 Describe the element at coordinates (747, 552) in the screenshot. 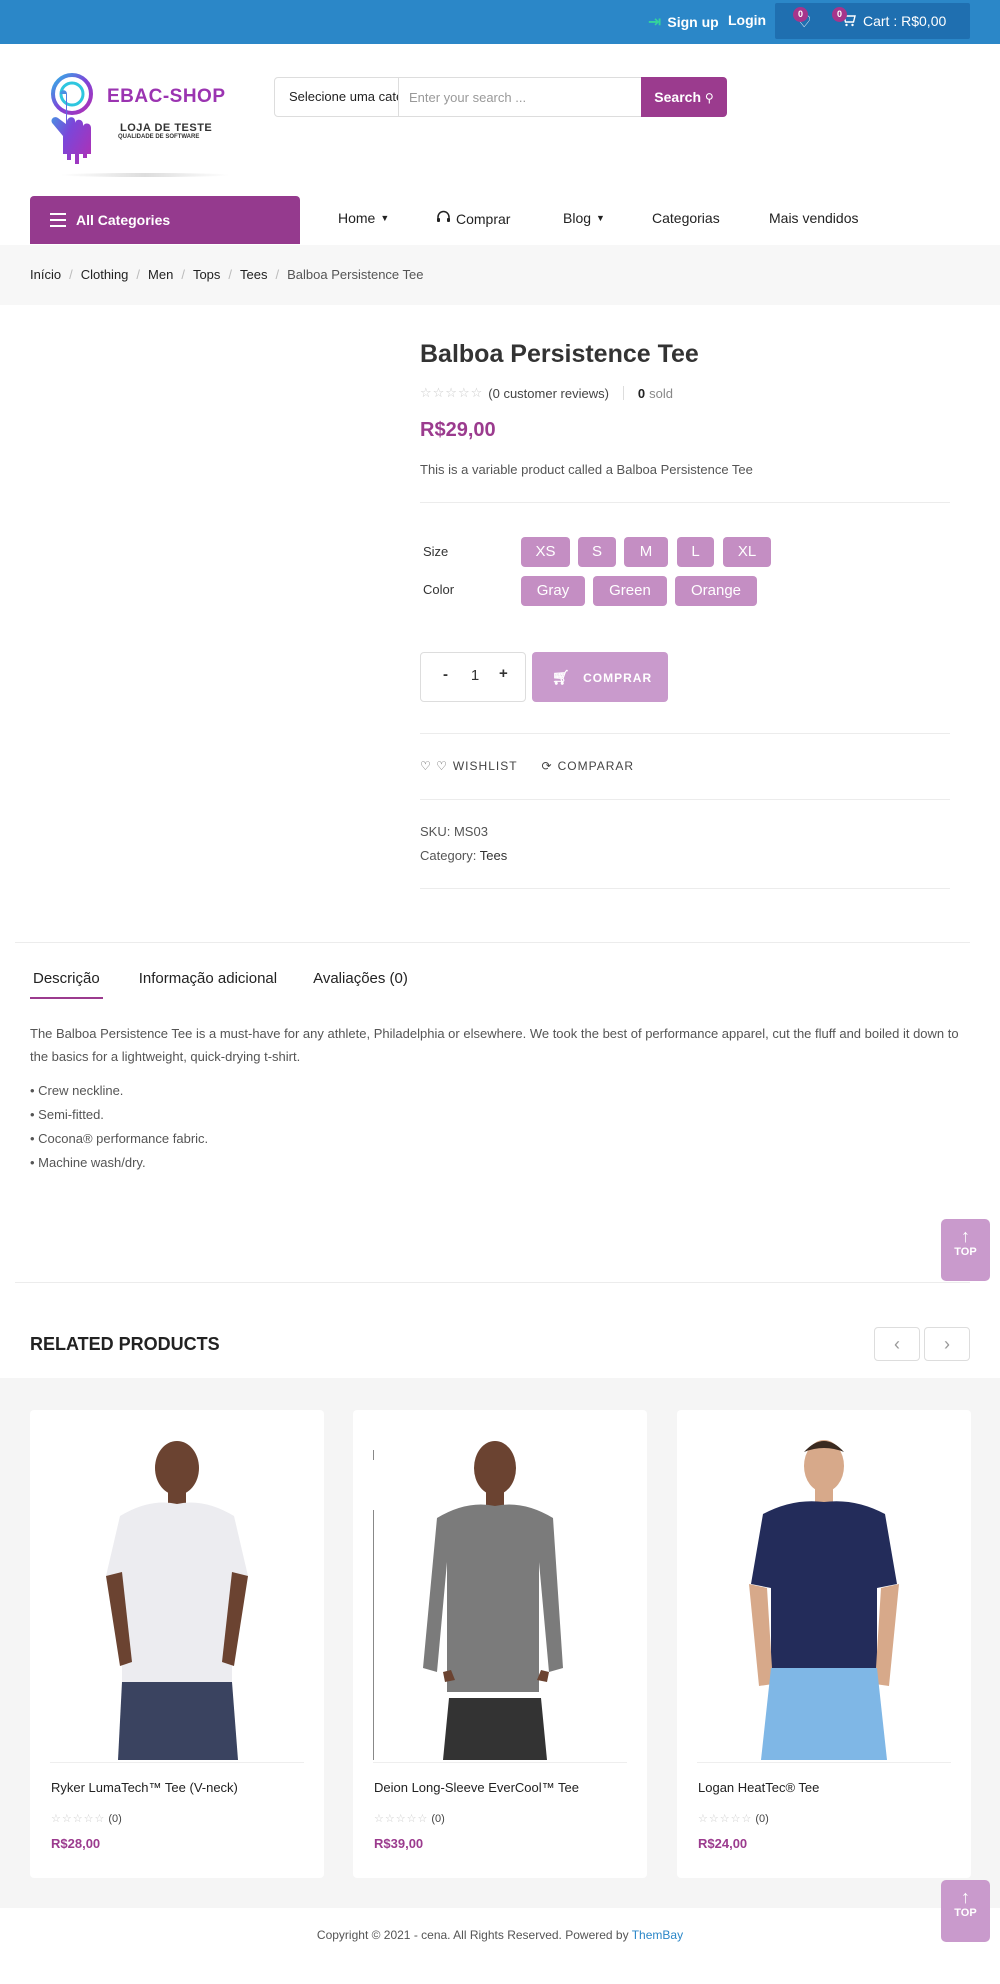

I see `size-option-xl: XL` at that location.